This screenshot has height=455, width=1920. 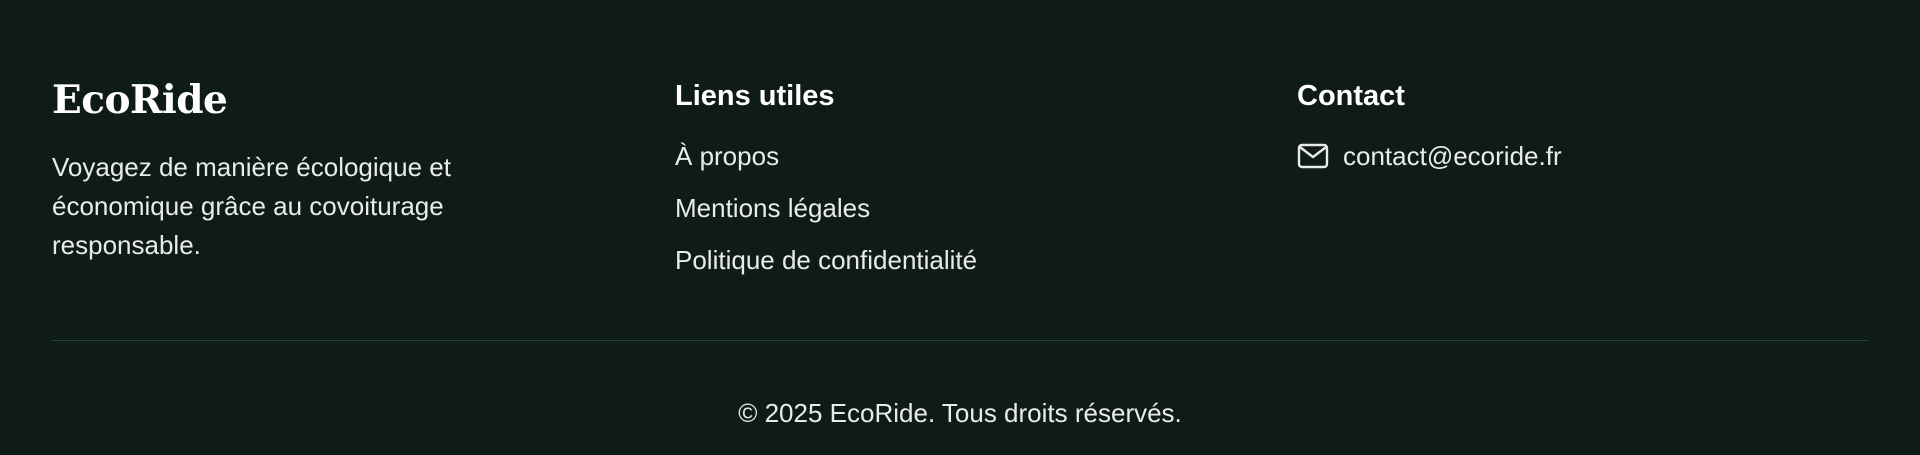 I want to click on links-heading: Liens utiles, so click(x=755, y=96).